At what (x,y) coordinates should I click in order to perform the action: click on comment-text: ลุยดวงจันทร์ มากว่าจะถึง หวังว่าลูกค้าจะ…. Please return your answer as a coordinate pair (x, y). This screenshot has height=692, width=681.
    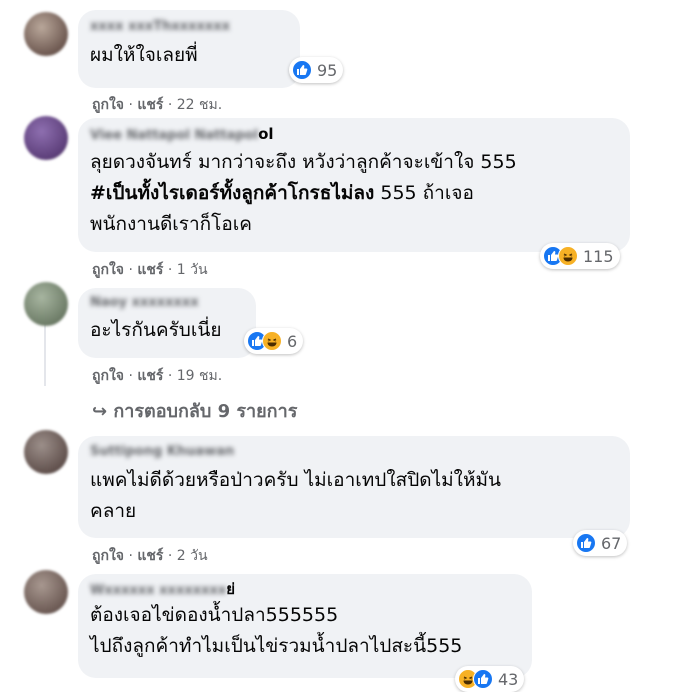
    Looking at the image, I should click on (354, 193).